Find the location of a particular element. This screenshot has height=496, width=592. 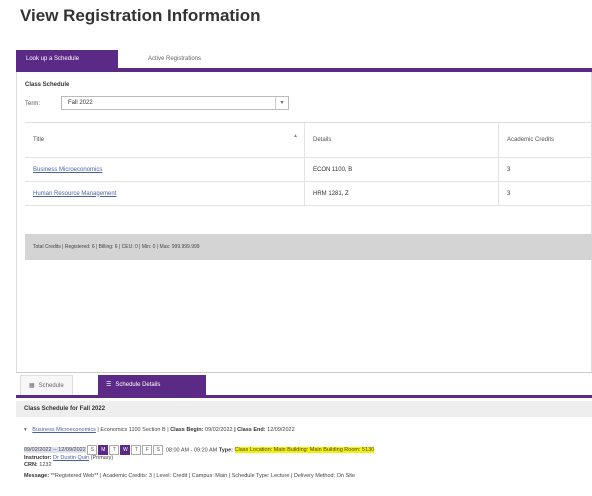

meeting-time: 08:00 AM - 09:20 AM is located at coordinates (191, 450).